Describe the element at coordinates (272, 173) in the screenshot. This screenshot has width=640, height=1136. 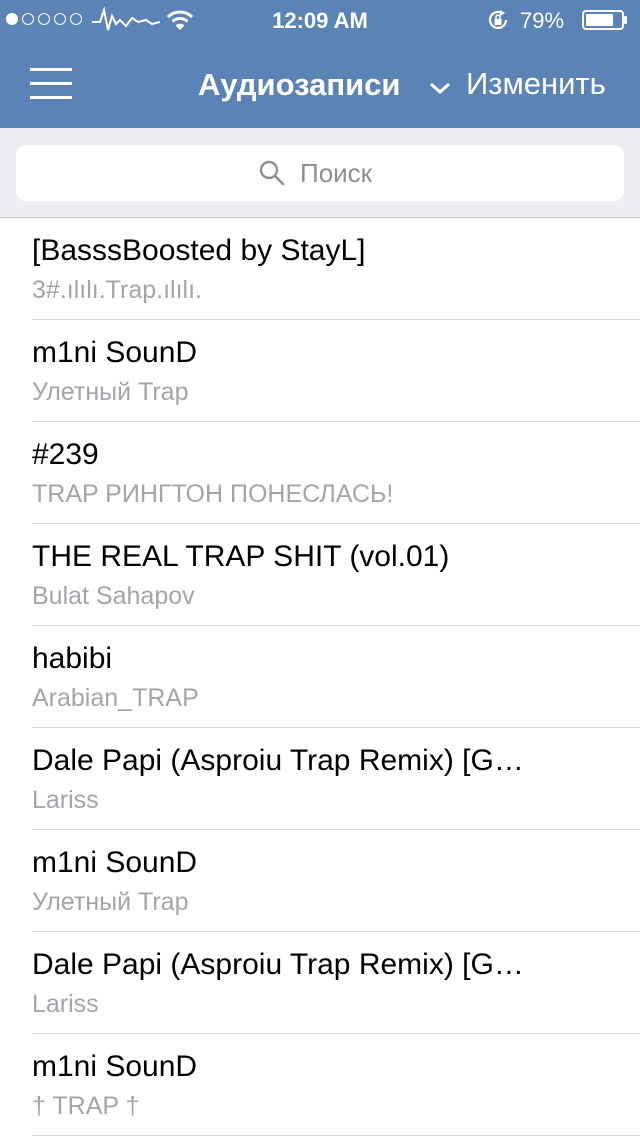
I see `search-icon` at that location.